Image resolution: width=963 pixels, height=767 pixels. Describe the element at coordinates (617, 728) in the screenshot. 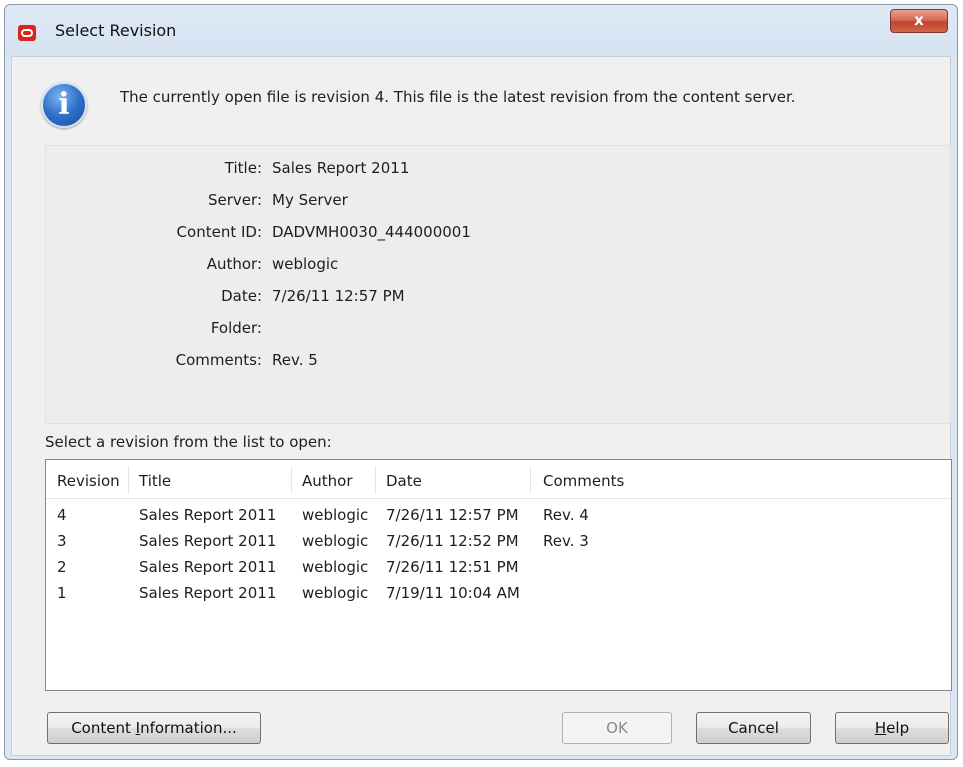

I see `ok-button: OK` at that location.